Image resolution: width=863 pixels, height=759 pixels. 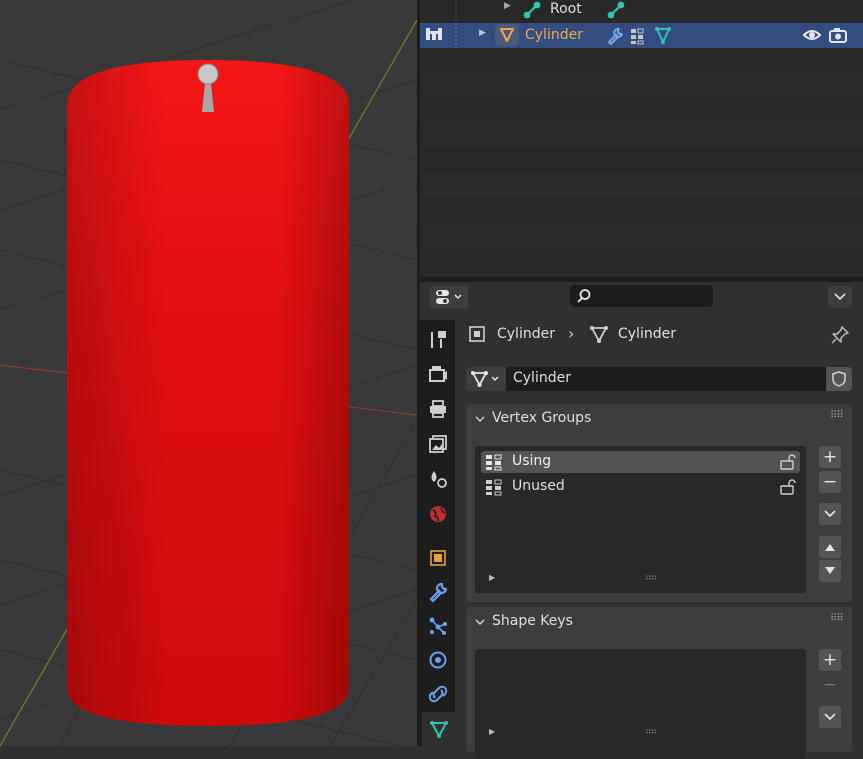 I want to click on move-down-button, so click(x=830, y=571).